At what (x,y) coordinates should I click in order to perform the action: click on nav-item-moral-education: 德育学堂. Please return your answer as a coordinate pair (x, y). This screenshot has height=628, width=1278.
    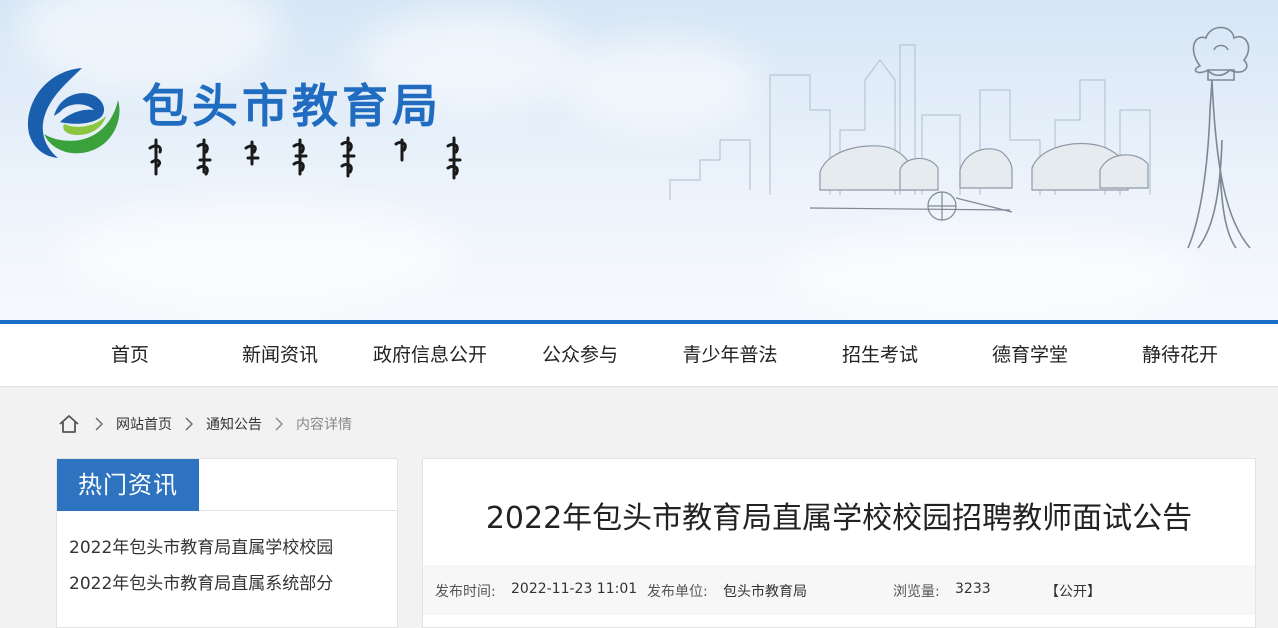
    Looking at the image, I should click on (1030, 355).